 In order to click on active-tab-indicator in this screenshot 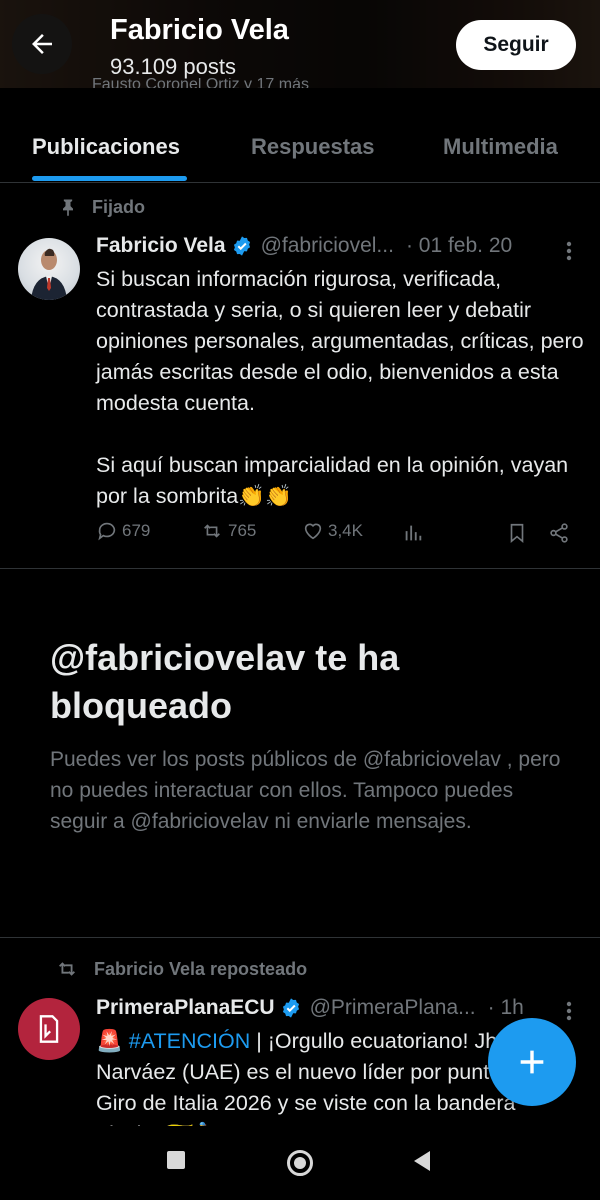, I will do `click(109, 178)`.